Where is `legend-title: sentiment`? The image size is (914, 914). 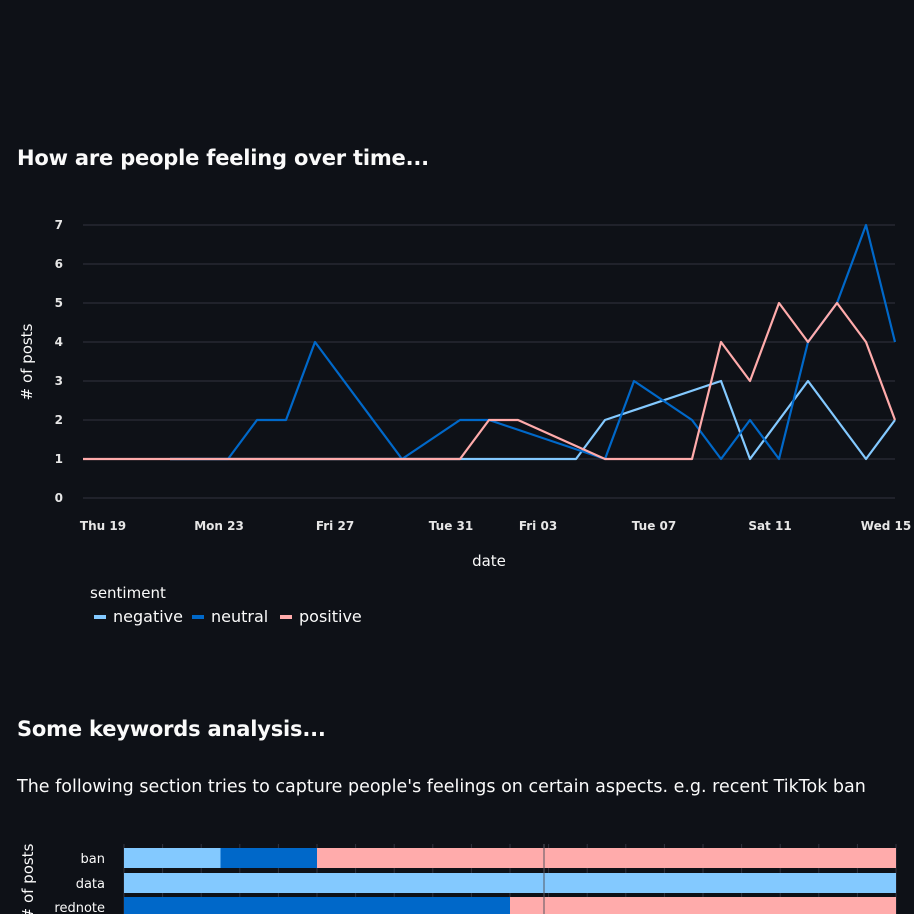
legend-title: sentiment is located at coordinates (128, 593).